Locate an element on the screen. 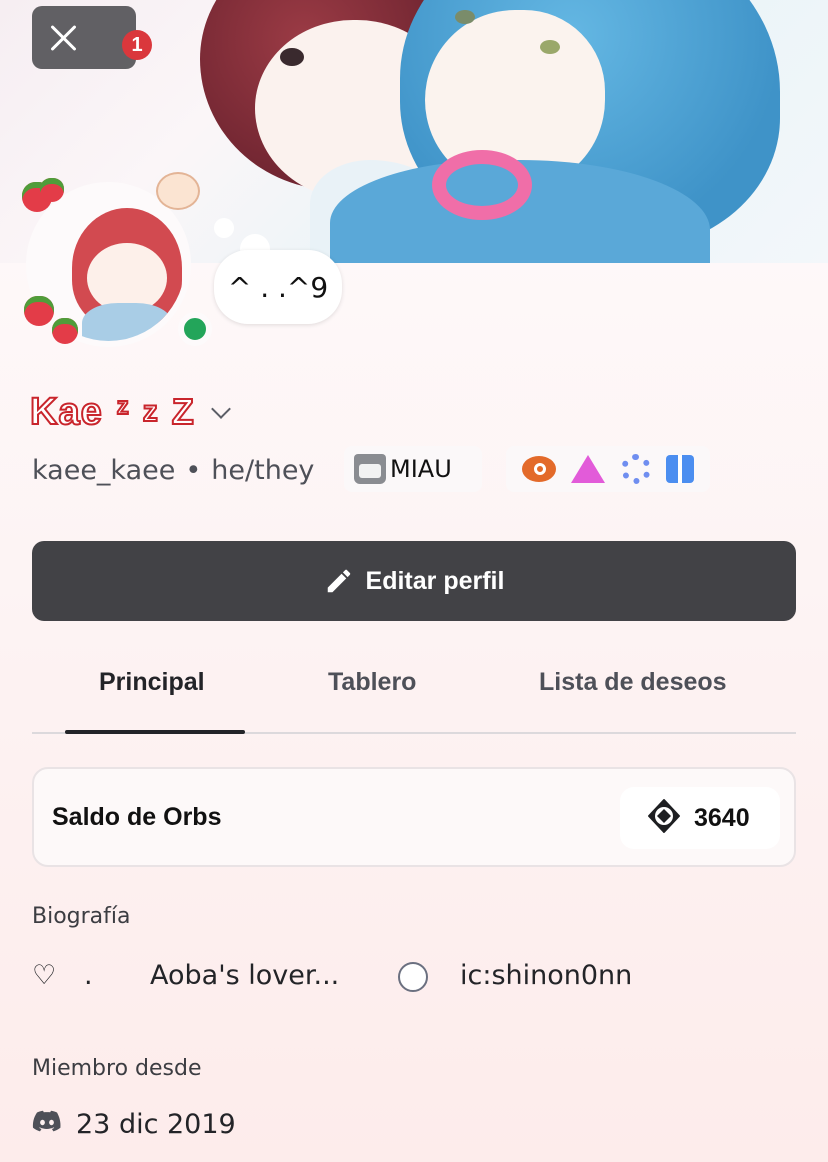 The height and width of the screenshot is (1162, 828). close-icon is located at coordinates (63, 38).